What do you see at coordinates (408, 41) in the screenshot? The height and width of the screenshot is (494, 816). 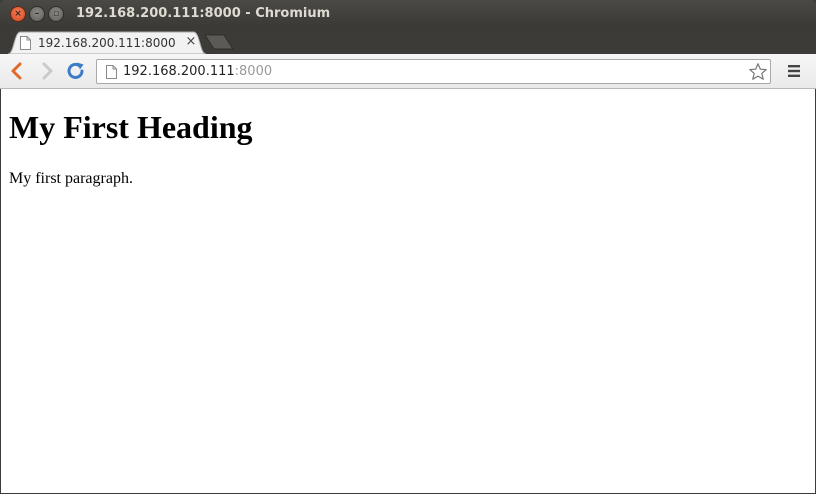 I see `tab-strip: 192.168.200.111:8000 ×` at bounding box center [408, 41].